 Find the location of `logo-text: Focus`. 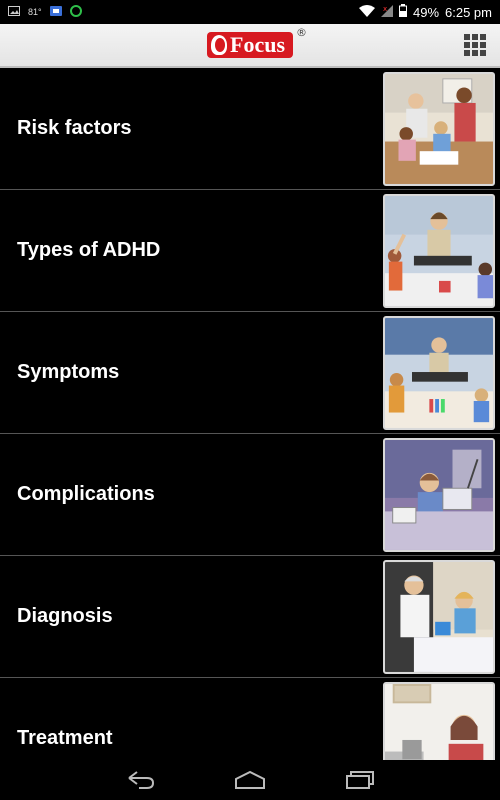

logo-text: Focus is located at coordinates (257, 44).